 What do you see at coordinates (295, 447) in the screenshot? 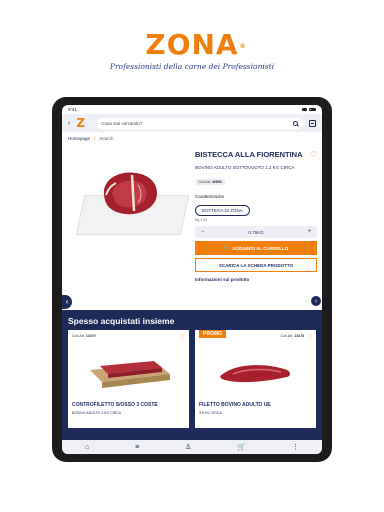
I see `more-icon: ⋮` at bounding box center [295, 447].